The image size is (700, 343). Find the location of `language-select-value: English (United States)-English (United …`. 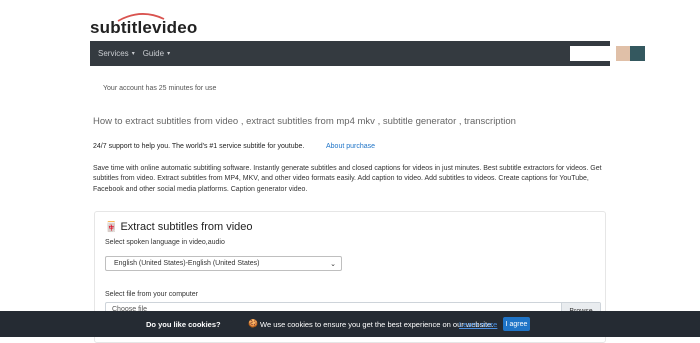

language-select-value: English (United States)-English (United … is located at coordinates (187, 263).